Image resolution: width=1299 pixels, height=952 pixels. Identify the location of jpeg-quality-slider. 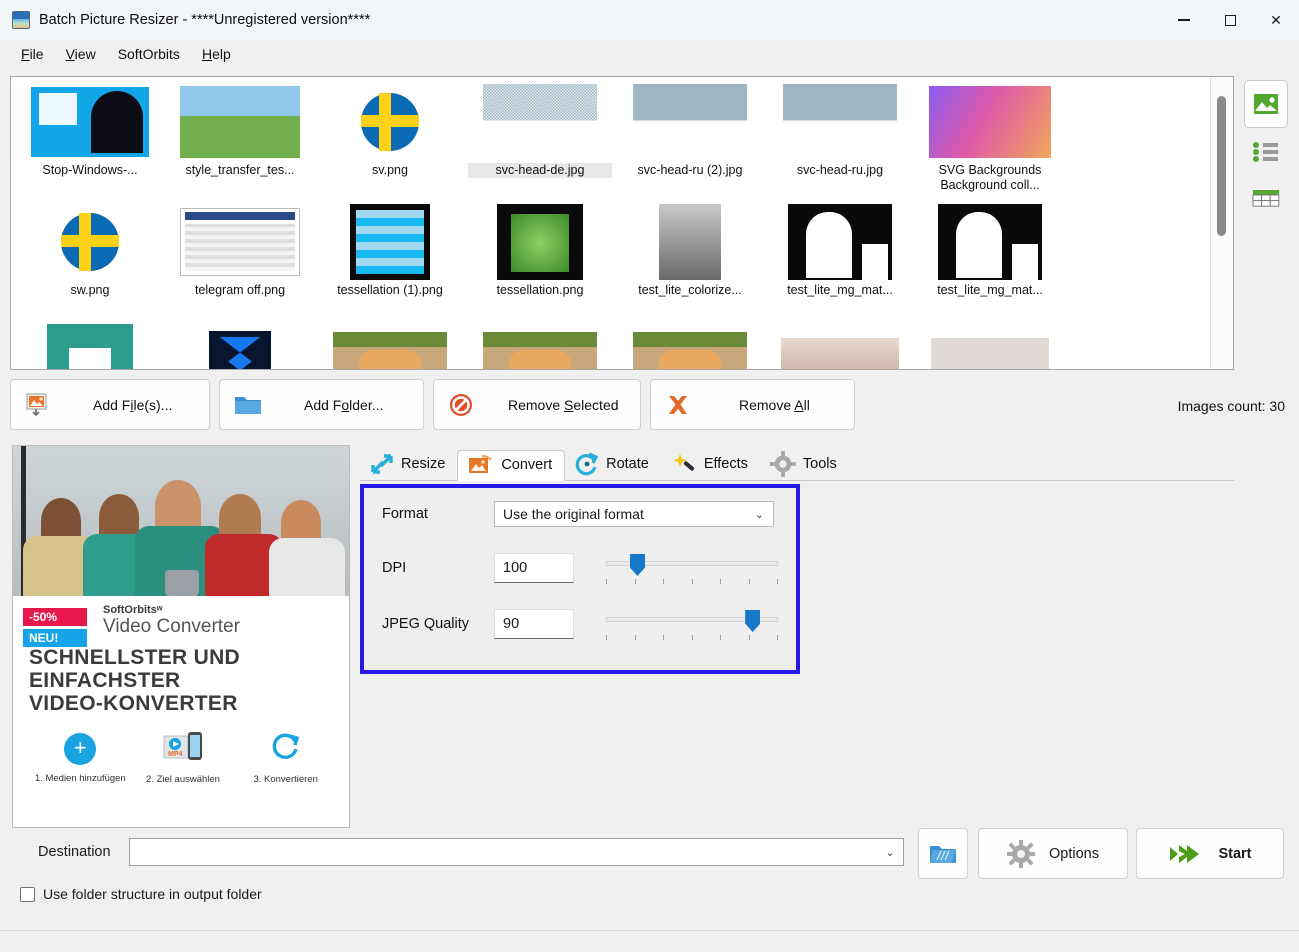
(692, 624).